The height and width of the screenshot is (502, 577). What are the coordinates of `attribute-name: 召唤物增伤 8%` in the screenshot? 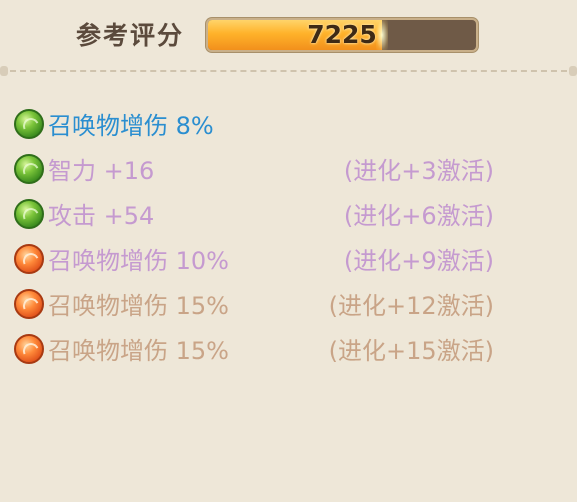 It's located at (131, 126).